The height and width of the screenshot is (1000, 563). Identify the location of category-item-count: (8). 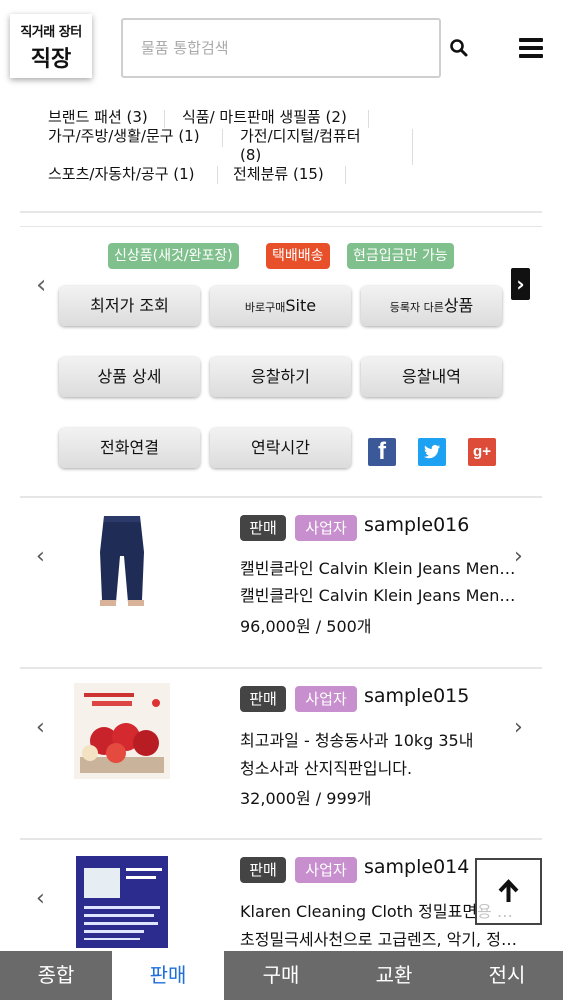
(250, 155).